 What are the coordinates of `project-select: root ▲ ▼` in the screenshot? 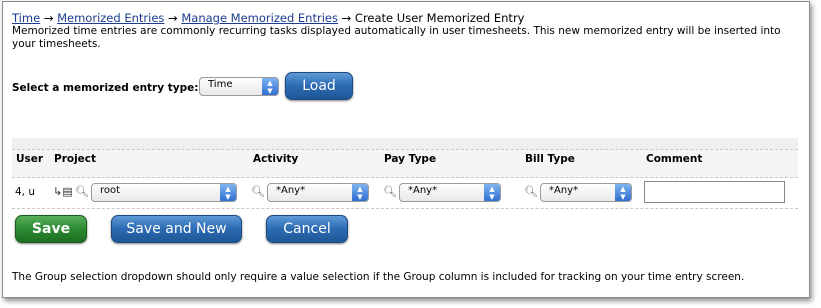 It's located at (164, 192).